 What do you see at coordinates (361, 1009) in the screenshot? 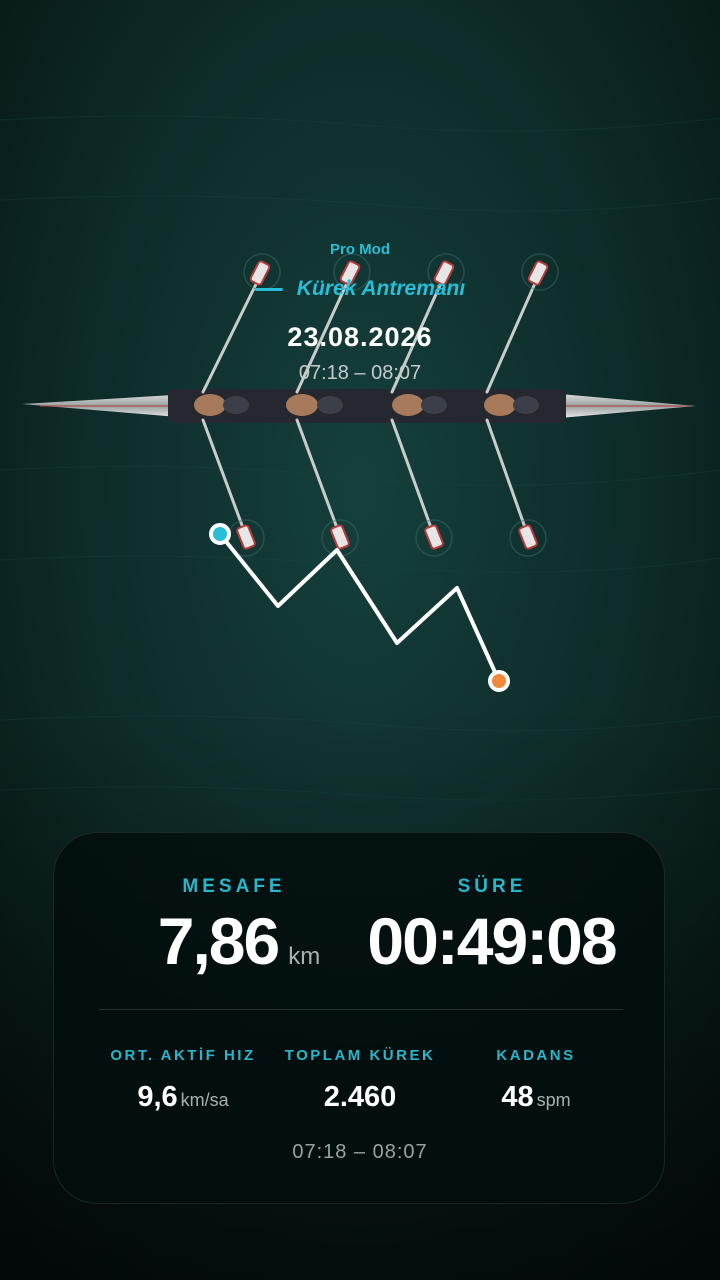
I see `card-divider` at bounding box center [361, 1009].